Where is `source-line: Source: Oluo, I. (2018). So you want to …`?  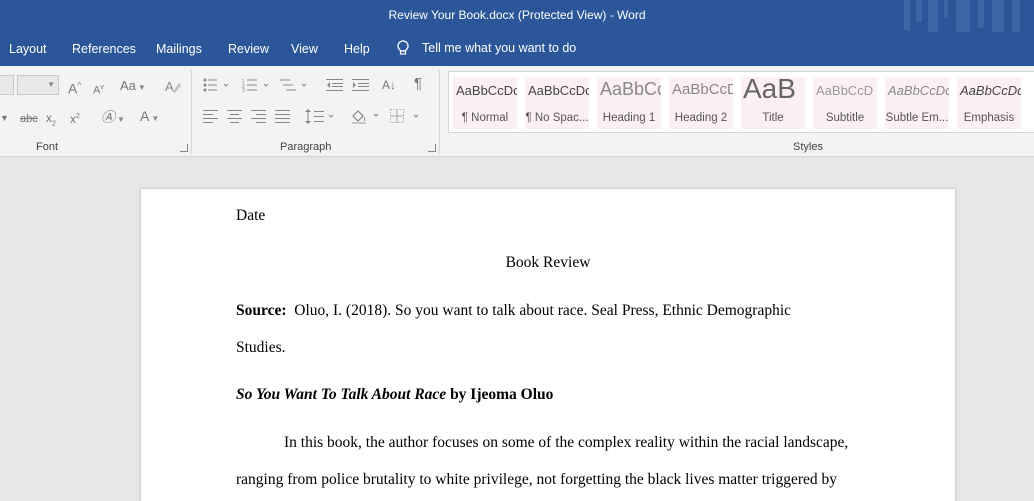
source-line: Source: Oluo, I. (2018). So you want to … is located at coordinates (513, 311).